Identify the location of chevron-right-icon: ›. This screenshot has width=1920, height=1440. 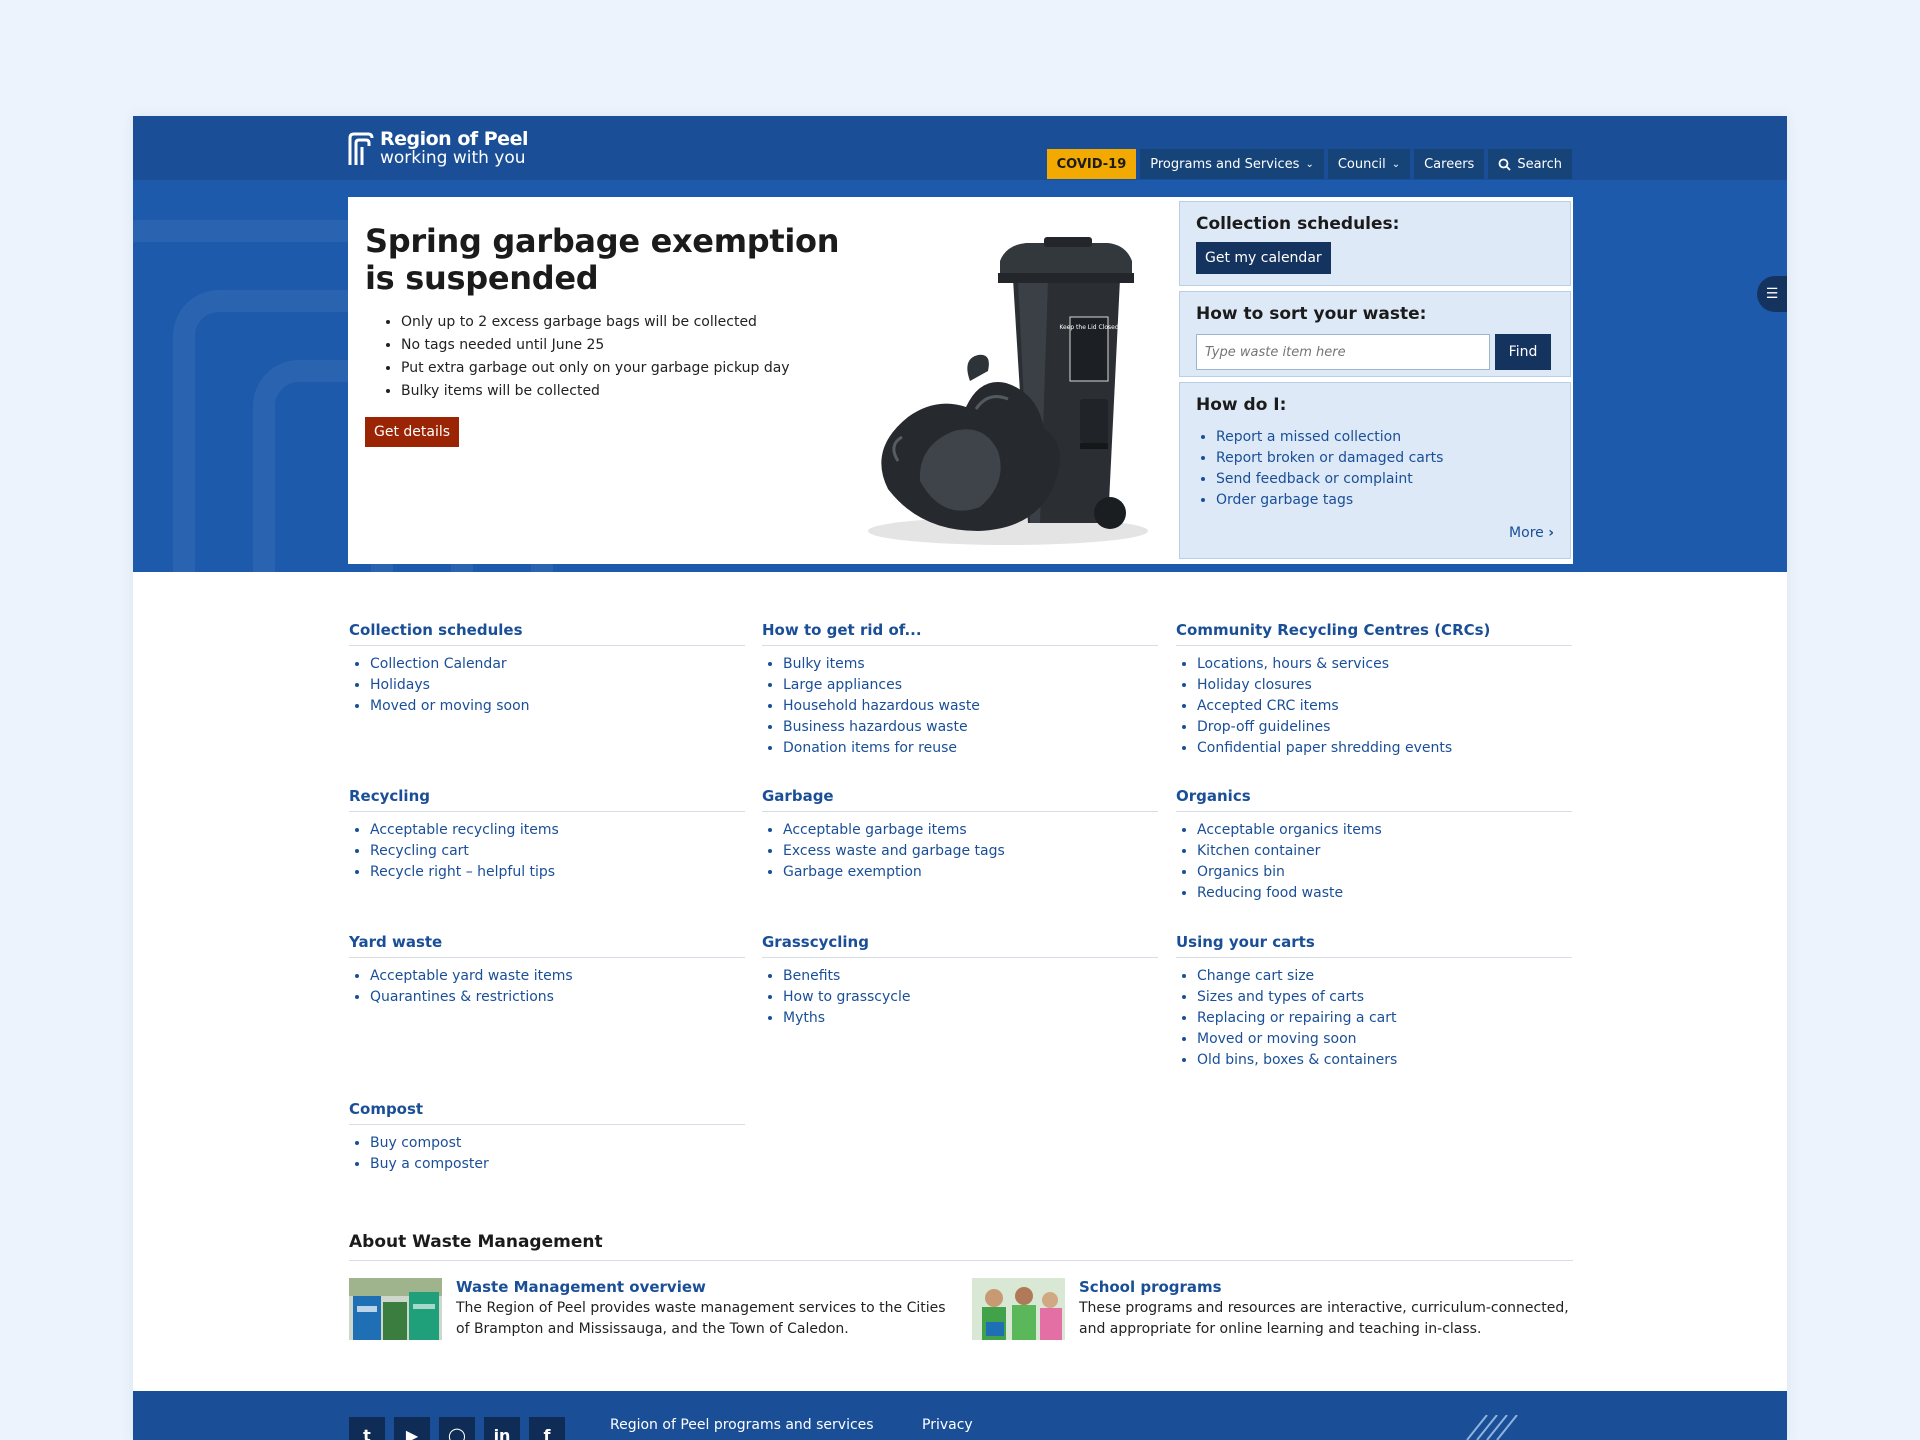
(1551, 533).